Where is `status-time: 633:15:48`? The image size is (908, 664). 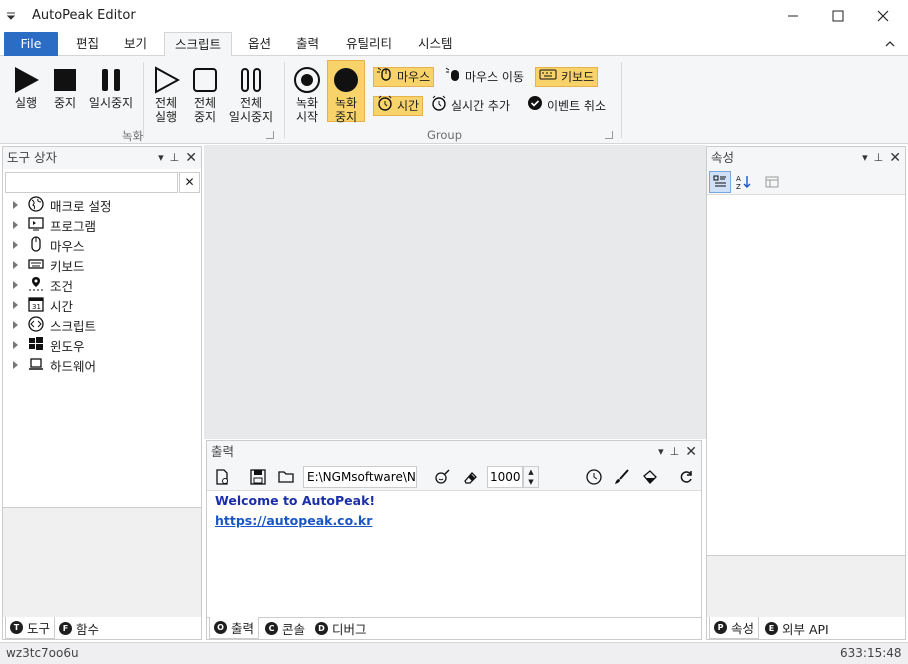
status-time: 633:15:48 is located at coordinates (871, 653).